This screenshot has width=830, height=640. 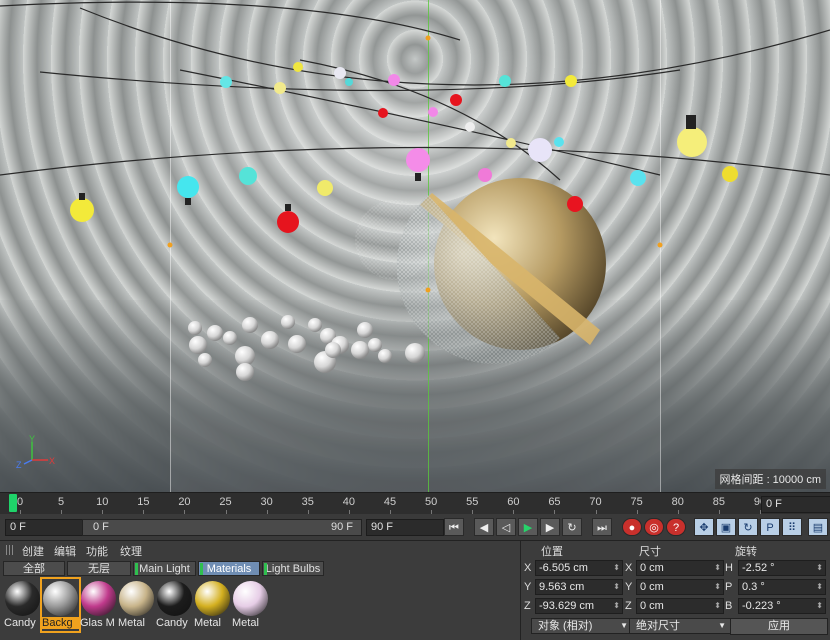 What do you see at coordinates (10, 550) in the screenshot?
I see `panel-grip-icon` at bounding box center [10, 550].